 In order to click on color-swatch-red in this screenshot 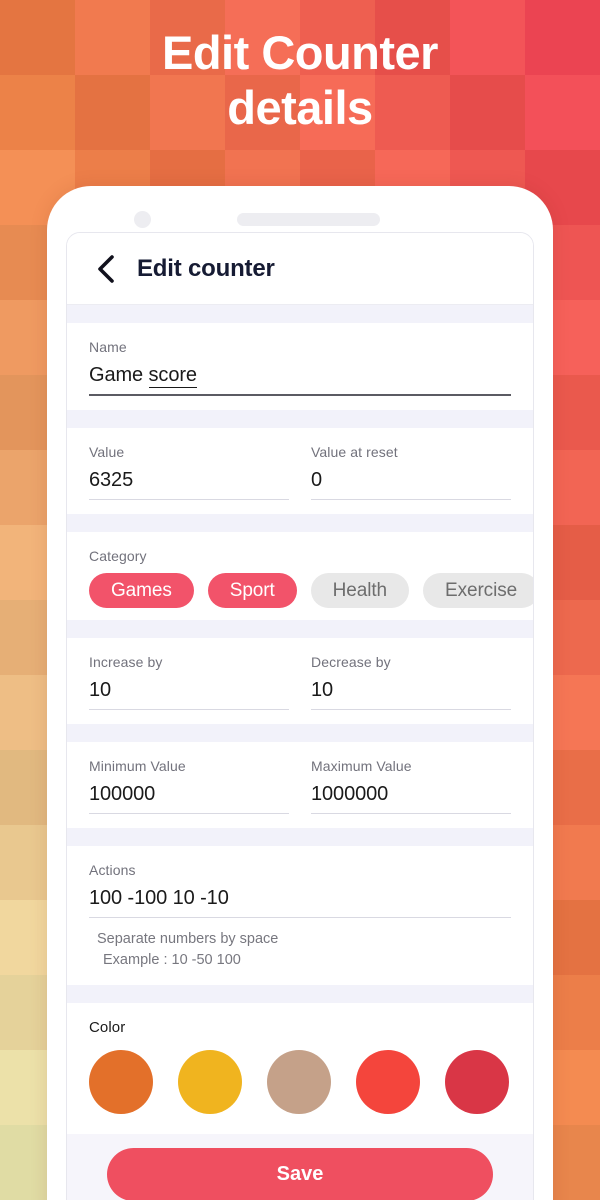, I will do `click(388, 1082)`.